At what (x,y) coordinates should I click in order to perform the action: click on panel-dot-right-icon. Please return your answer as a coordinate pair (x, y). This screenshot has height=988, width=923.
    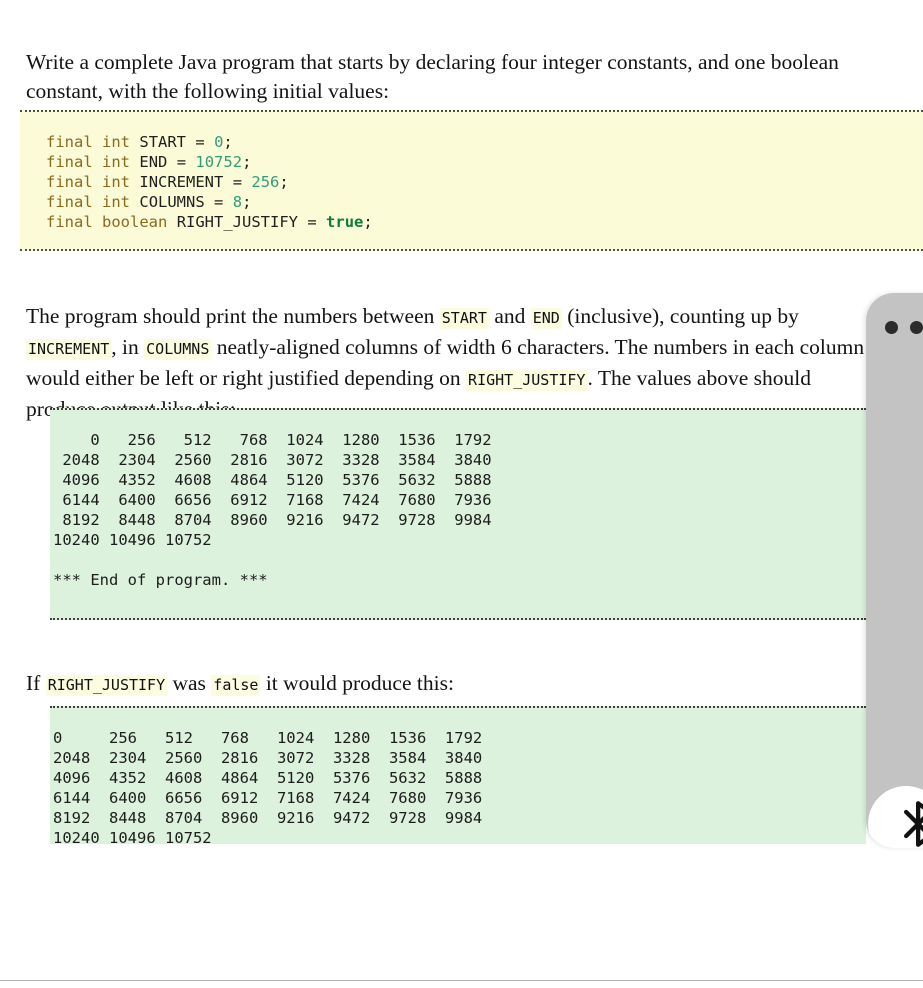
    Looking at the image, I should click on (916, 327).